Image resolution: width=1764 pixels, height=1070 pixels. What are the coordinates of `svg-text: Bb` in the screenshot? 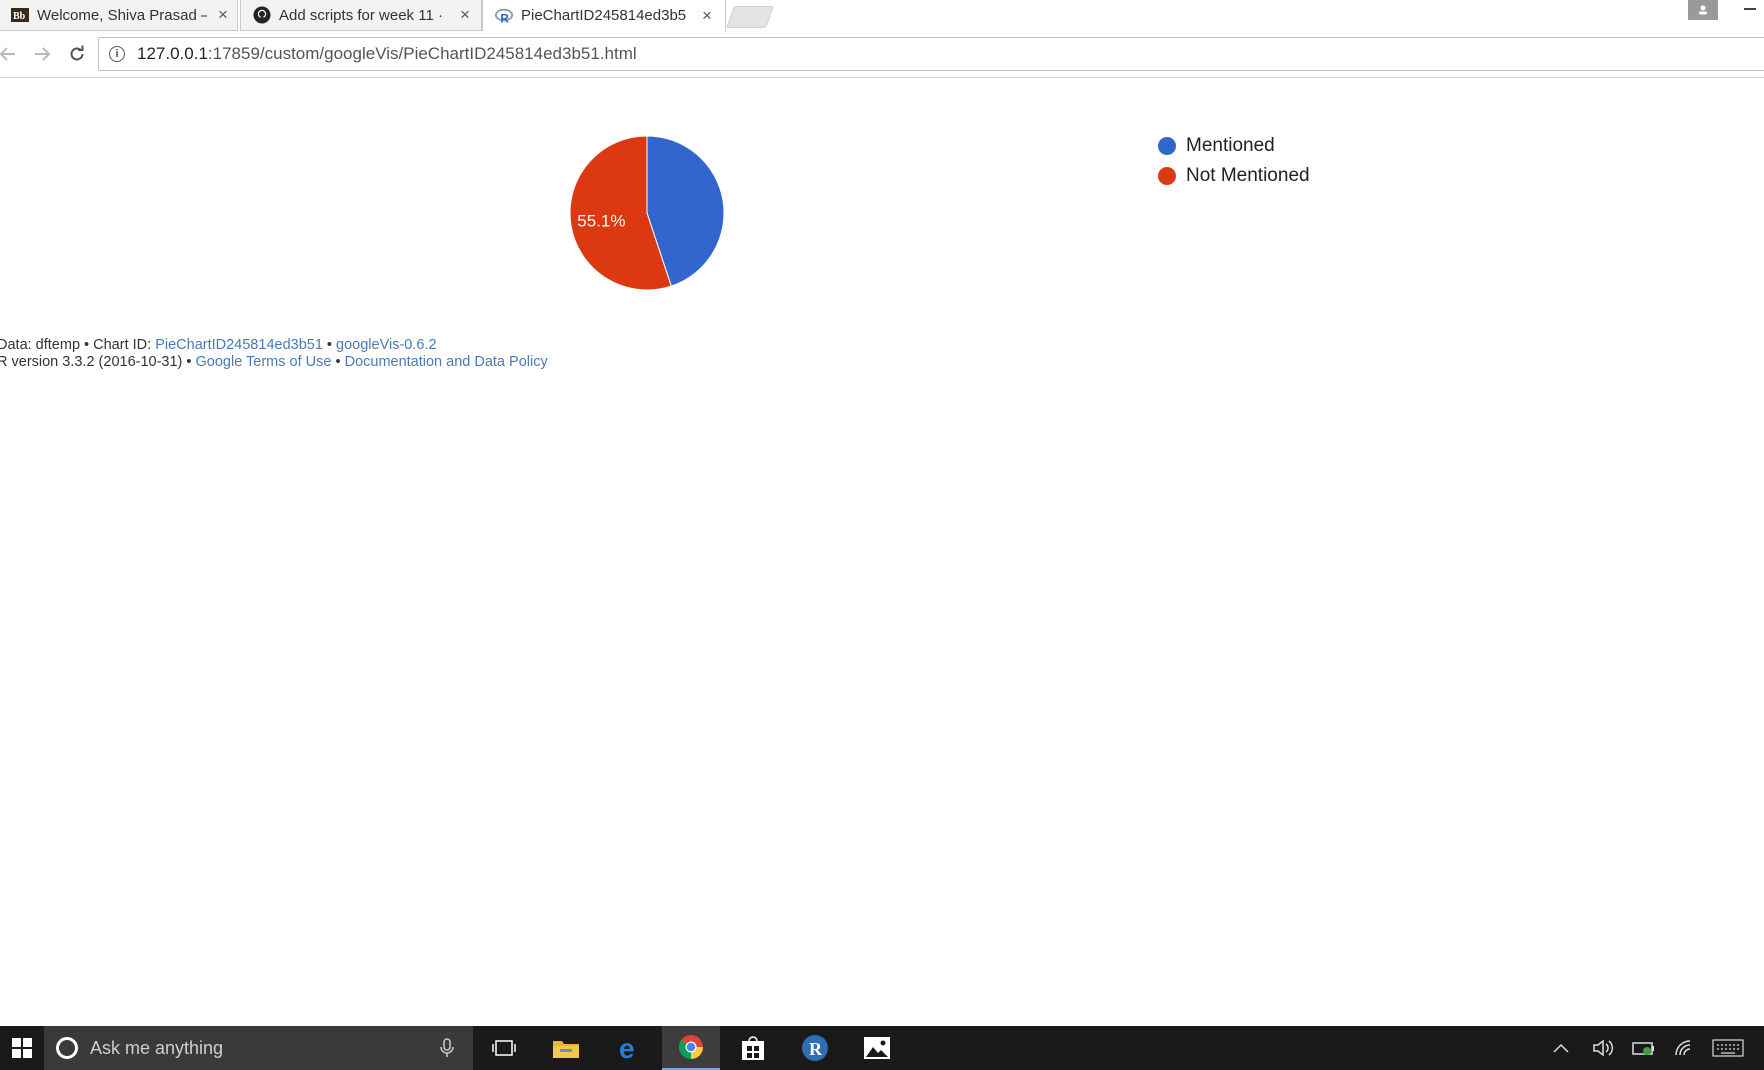 It's located at (19, 16).